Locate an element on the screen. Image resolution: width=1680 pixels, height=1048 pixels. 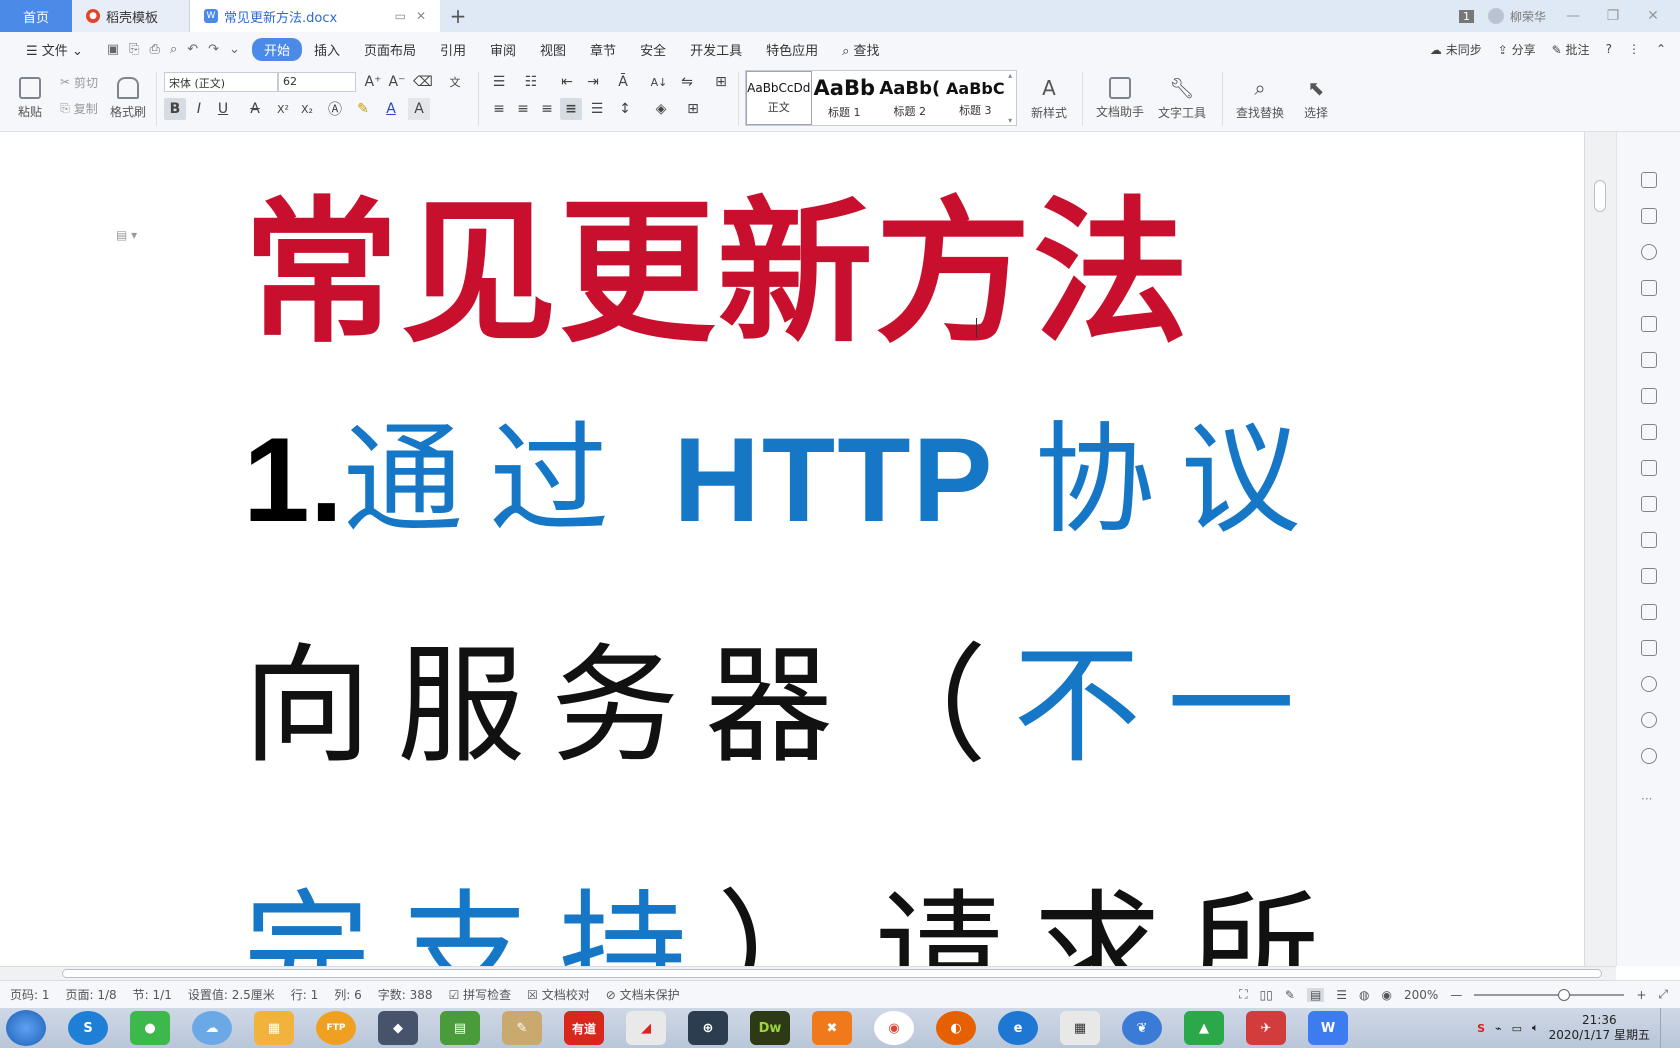
char-shading-icon: A is located at coordinates (419, 109).